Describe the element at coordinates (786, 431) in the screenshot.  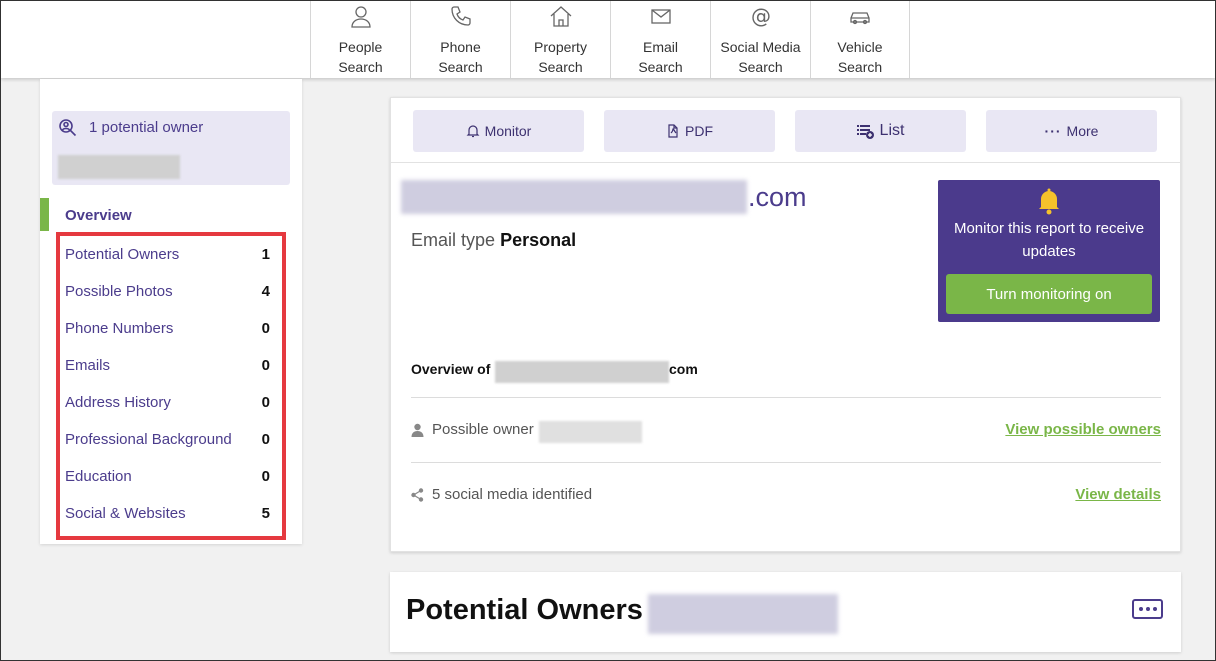
I see `possible-owner-row: Possible owner View possible owners` at that location.